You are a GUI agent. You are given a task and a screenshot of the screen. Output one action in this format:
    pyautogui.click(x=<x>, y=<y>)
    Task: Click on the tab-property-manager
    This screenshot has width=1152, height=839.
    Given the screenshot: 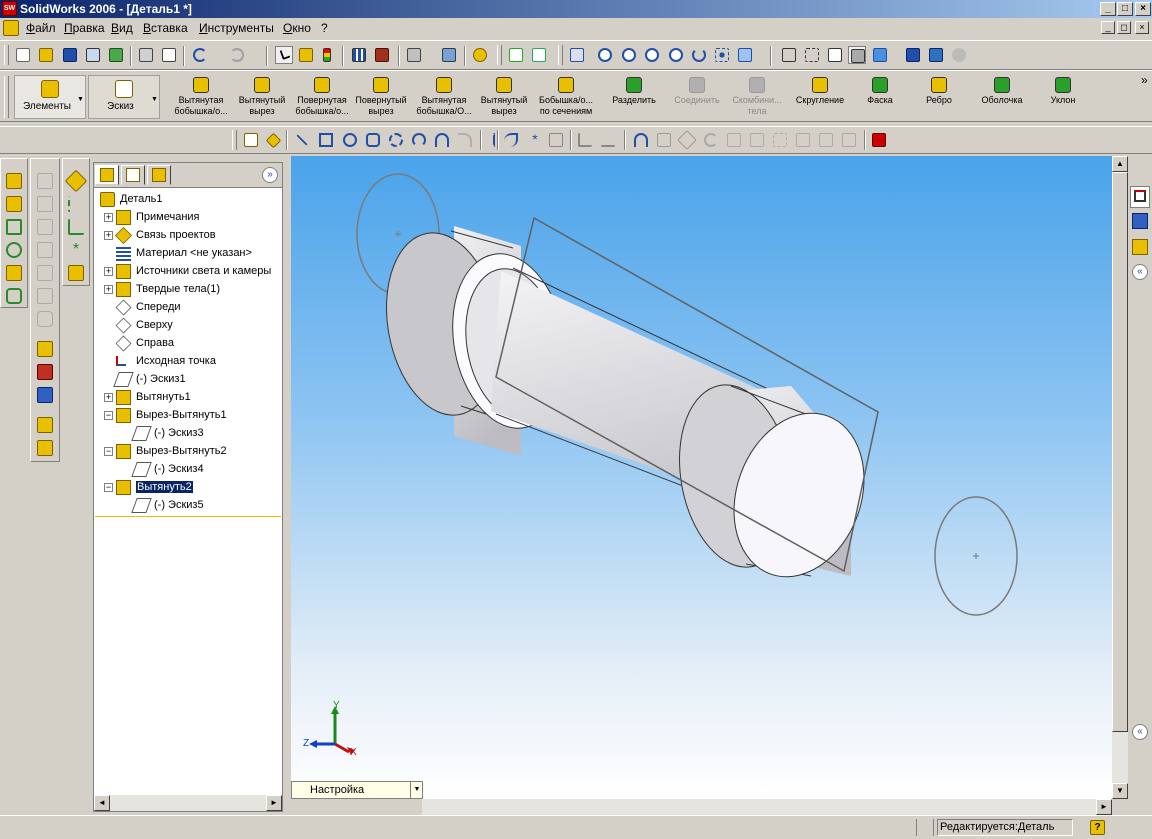 What is the action you would take?
    pyautogui.click(x=133, y=175)
    